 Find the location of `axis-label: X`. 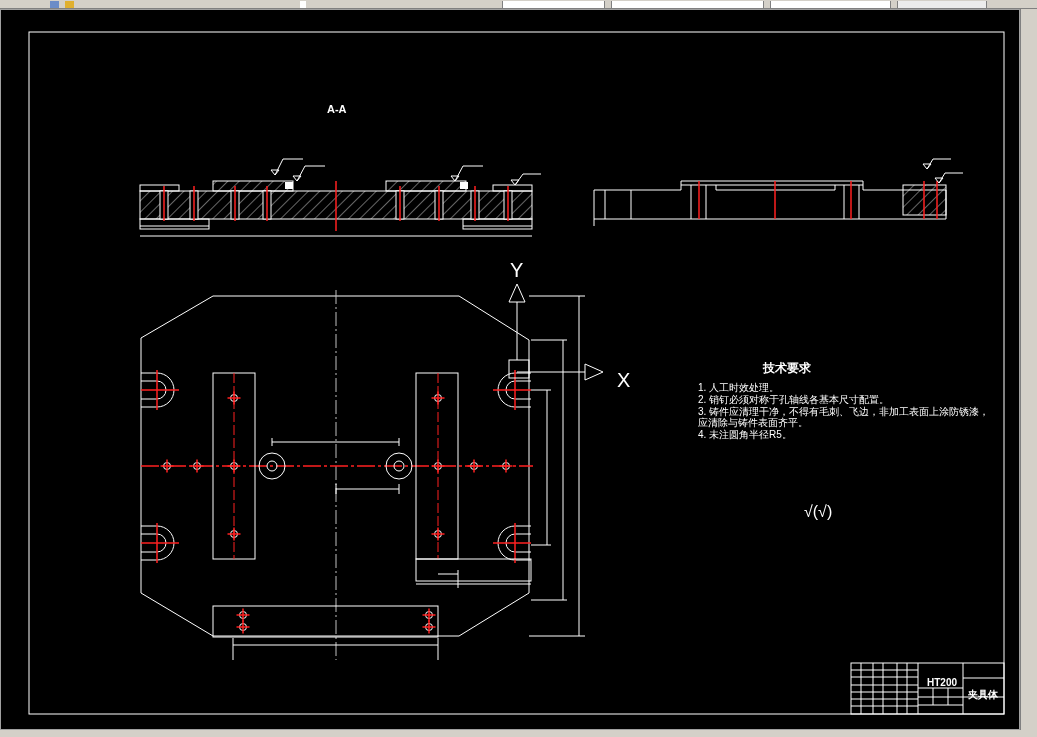

axis-label: X is located at coordinates (624, 380).